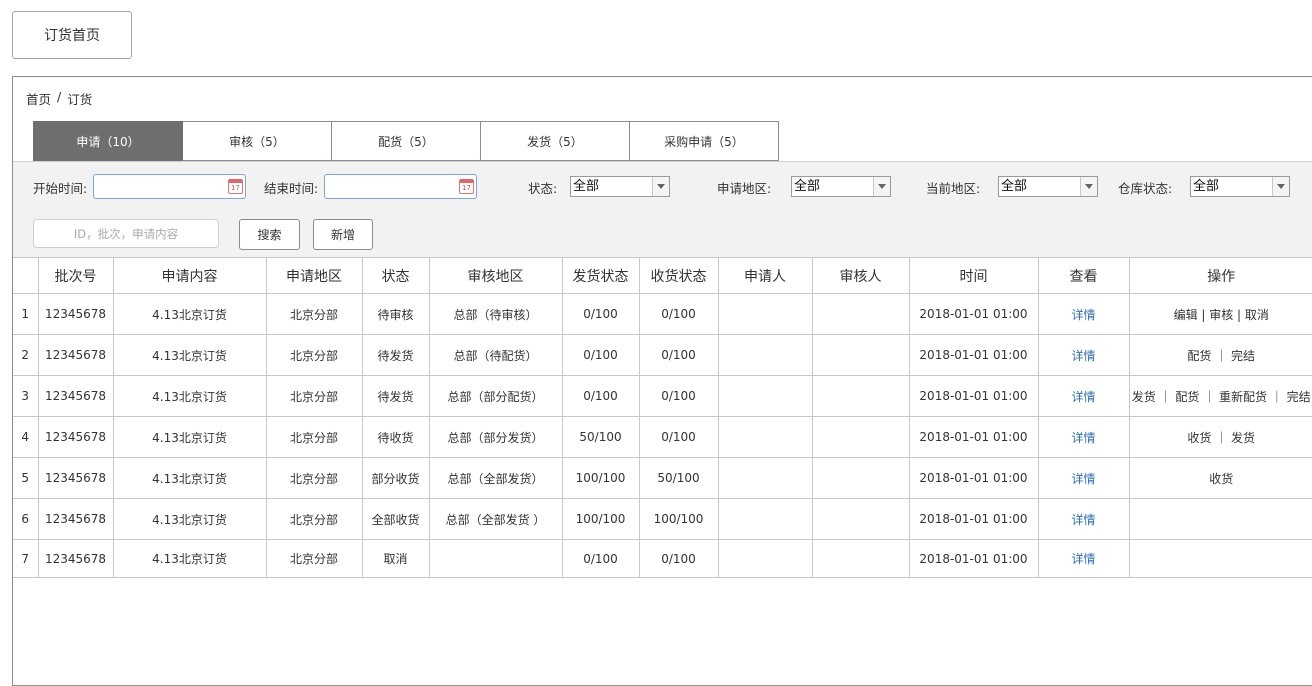 The width and height of the screenshot is (1312, 686). What do you see at coordinates (600, 437) in the screenshot?
I see `cell-ship-status: 50/100` at bounding box center [600, 437].